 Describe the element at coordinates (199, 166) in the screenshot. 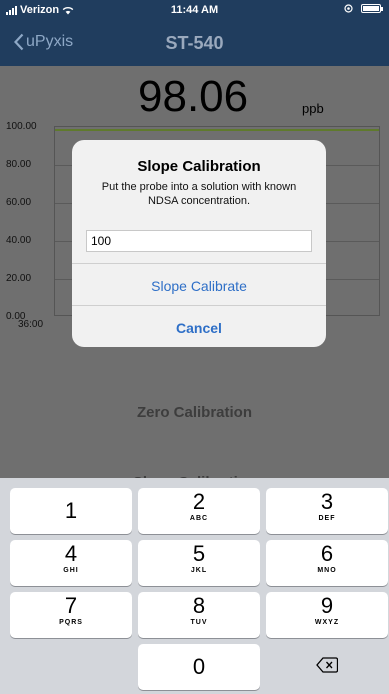

I see `dialog-title: Slope Calibration` at that location.